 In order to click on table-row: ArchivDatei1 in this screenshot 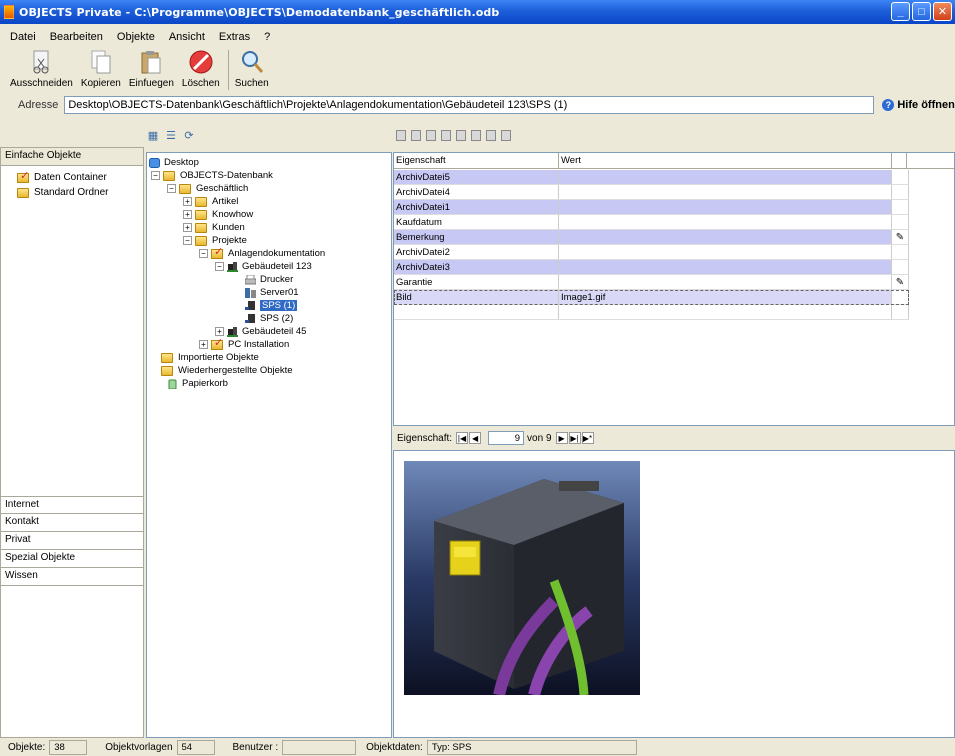, I will do `click(651, 207)`.